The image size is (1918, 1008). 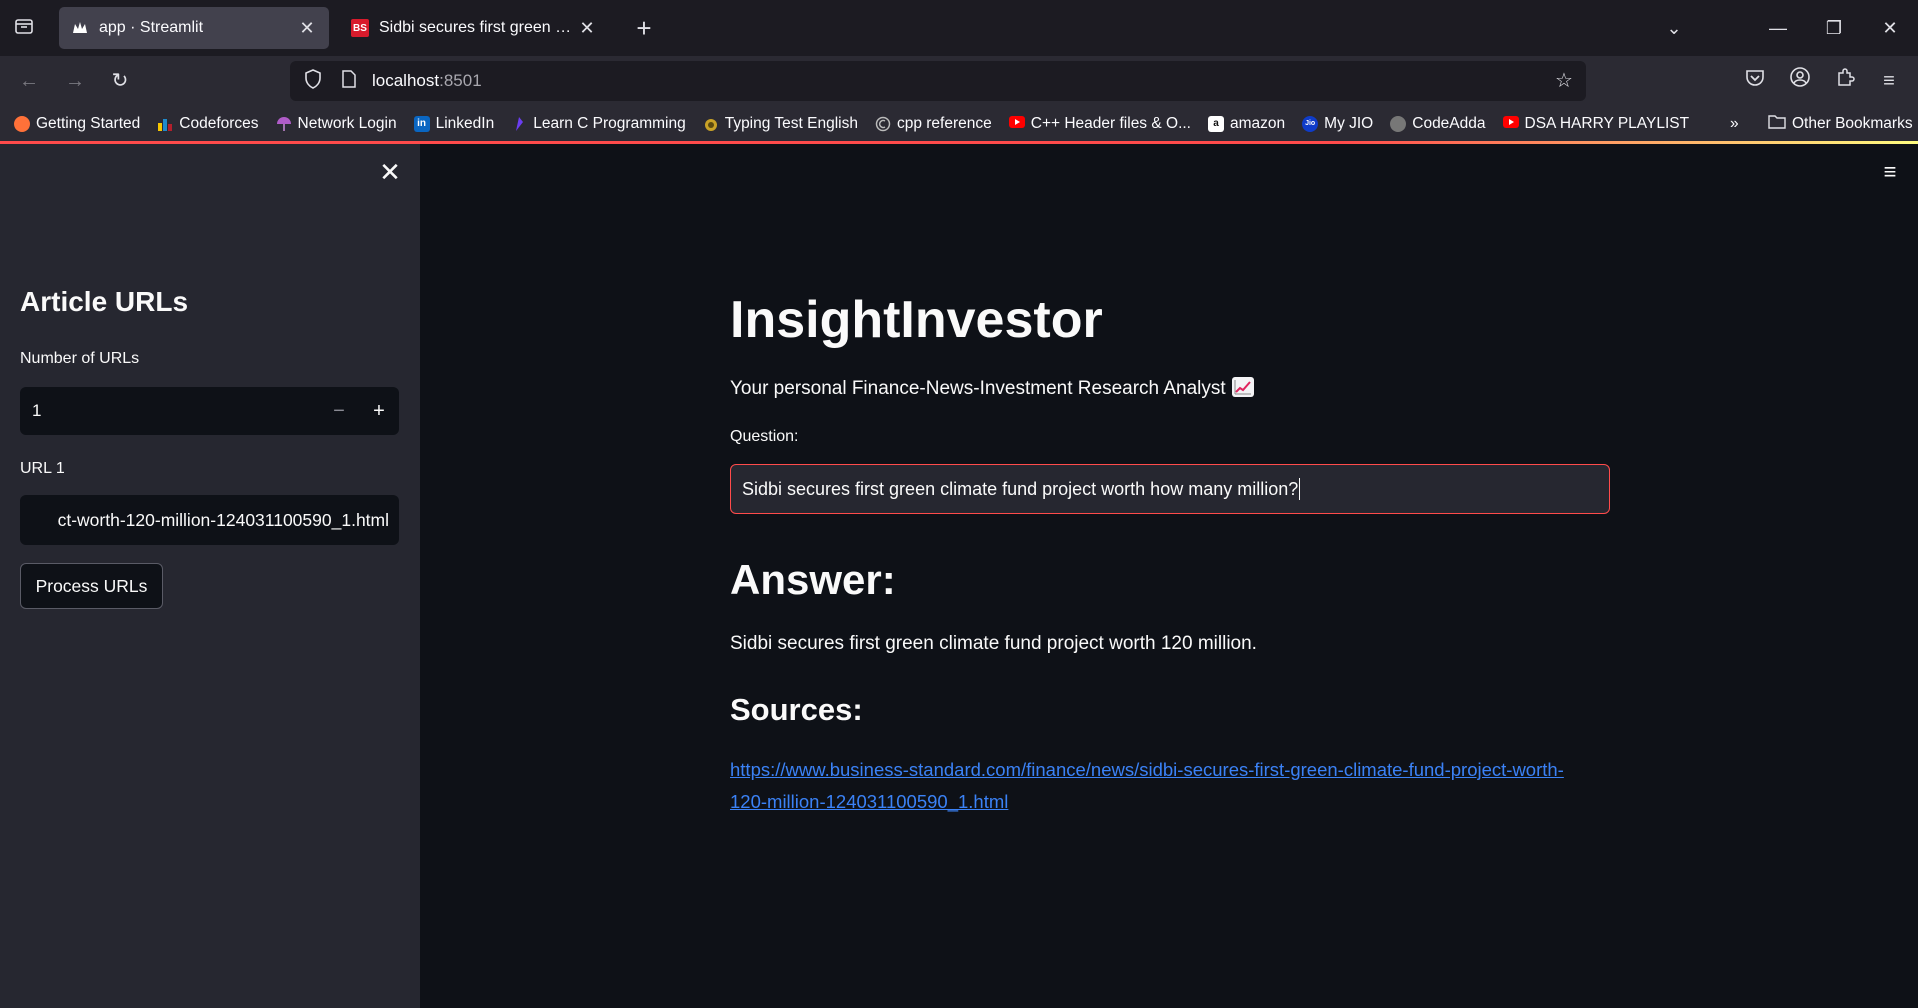 I want to click on new-tab-icon: +, so click(x=644, y=28).